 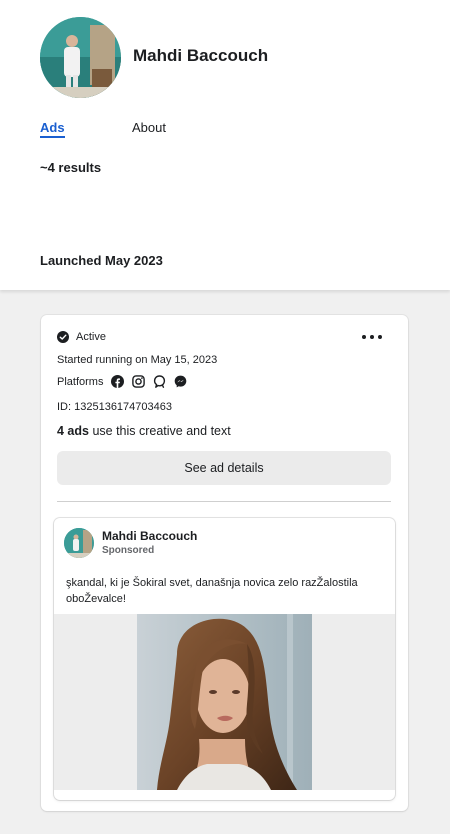 What do you see at coordinates (137, 360) in the screenshot?
I see `start-date: Started running on May 15, 2023` at bounding box center [137, 360].